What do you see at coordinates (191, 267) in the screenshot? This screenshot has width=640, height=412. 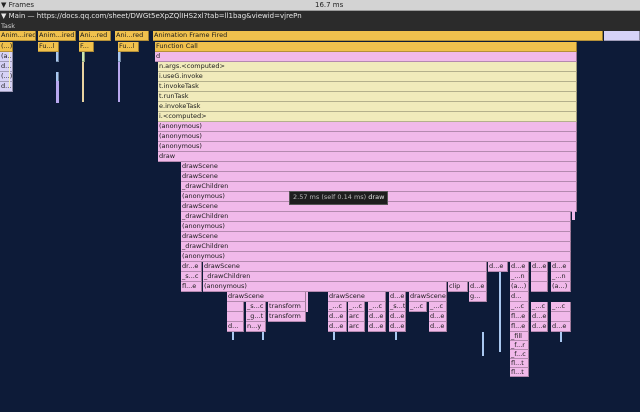 I see `flame-event: dr...e` at bounding box center [191, 267].